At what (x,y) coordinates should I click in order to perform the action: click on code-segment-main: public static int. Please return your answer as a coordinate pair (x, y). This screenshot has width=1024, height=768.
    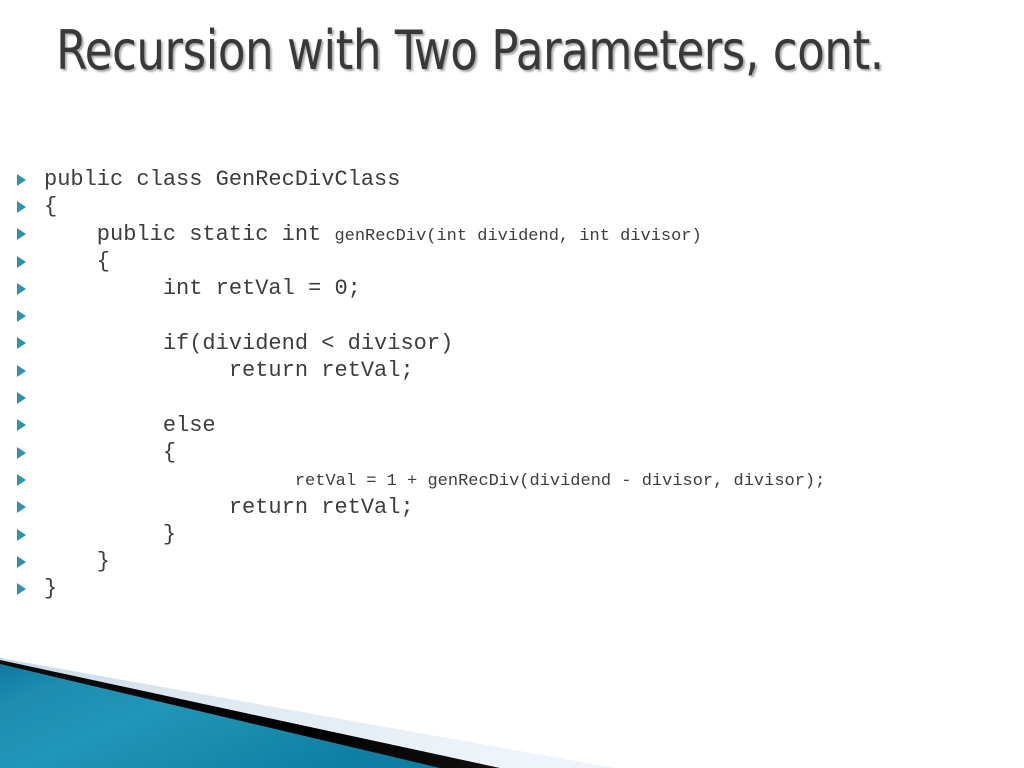
    Looking at the image, I should click on (189, 234).